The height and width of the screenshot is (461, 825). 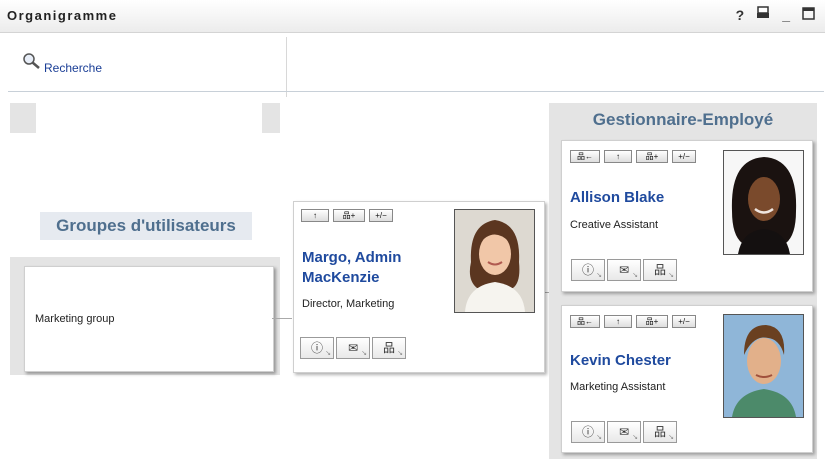 I want to click on search-link: Recherche, so click(x=62, y=63).